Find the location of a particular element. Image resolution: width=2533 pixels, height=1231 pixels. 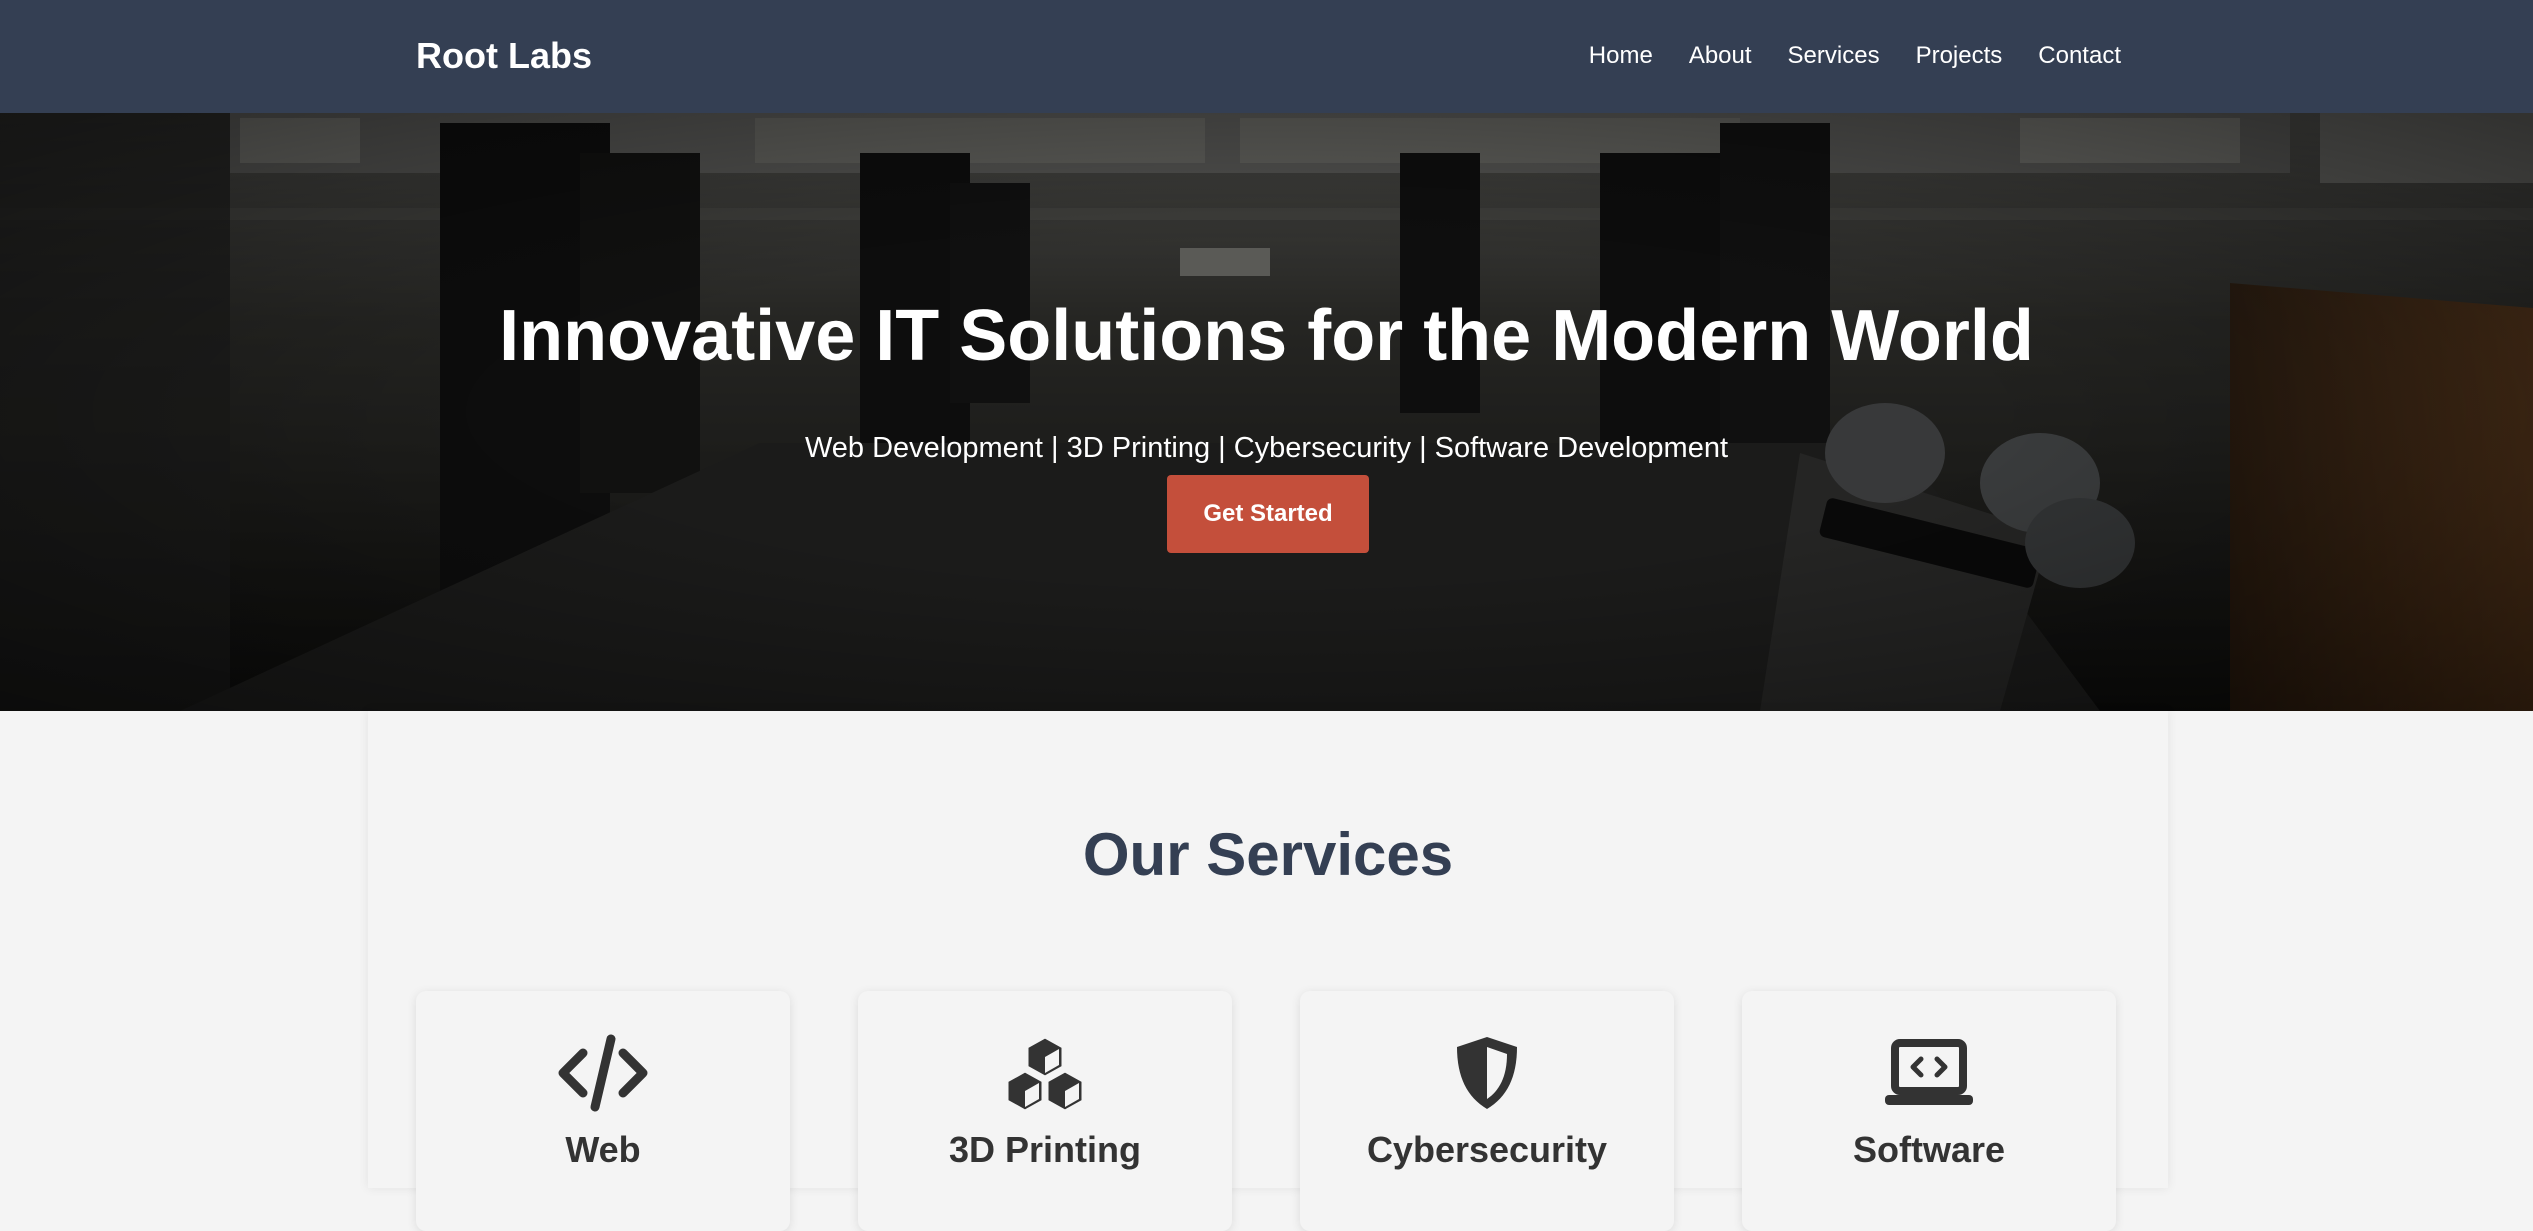

main-nav: Home About Services Projects Contact is located at coordinates (1855, 56).